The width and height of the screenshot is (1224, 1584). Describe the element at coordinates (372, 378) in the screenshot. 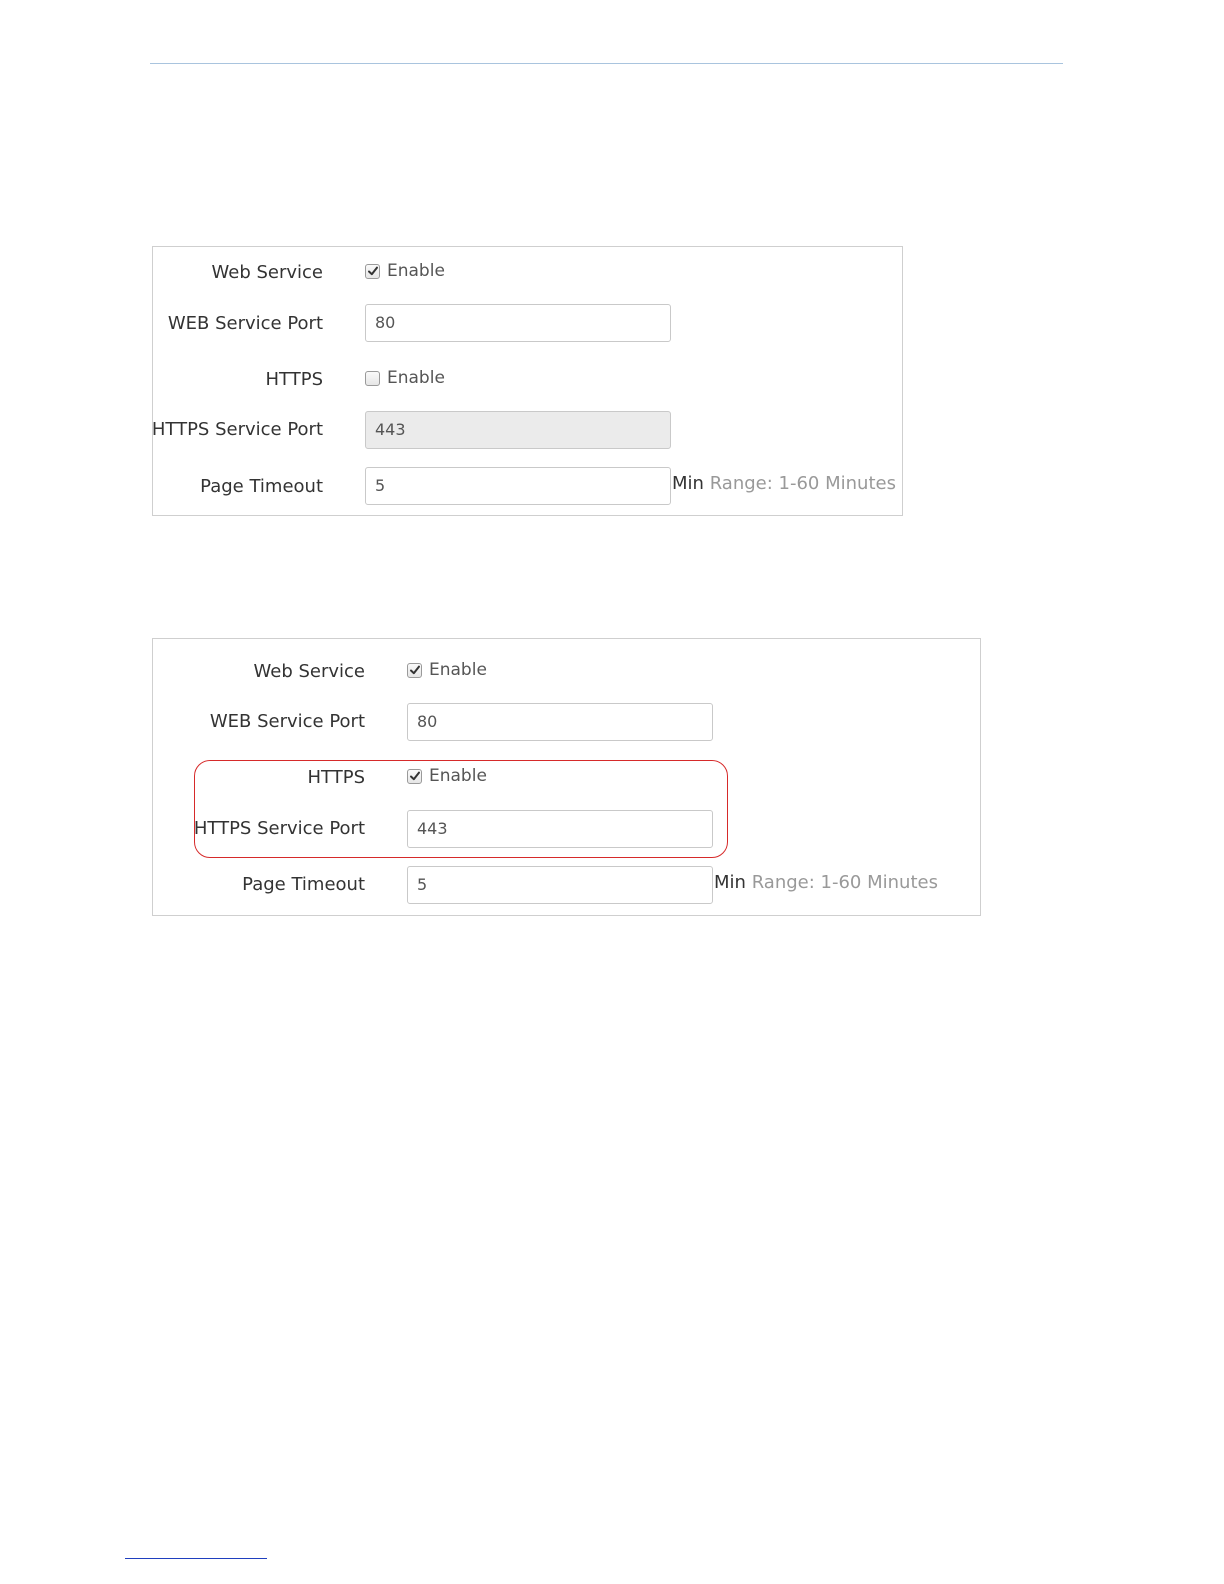

I see `https-checkbox` at that location.